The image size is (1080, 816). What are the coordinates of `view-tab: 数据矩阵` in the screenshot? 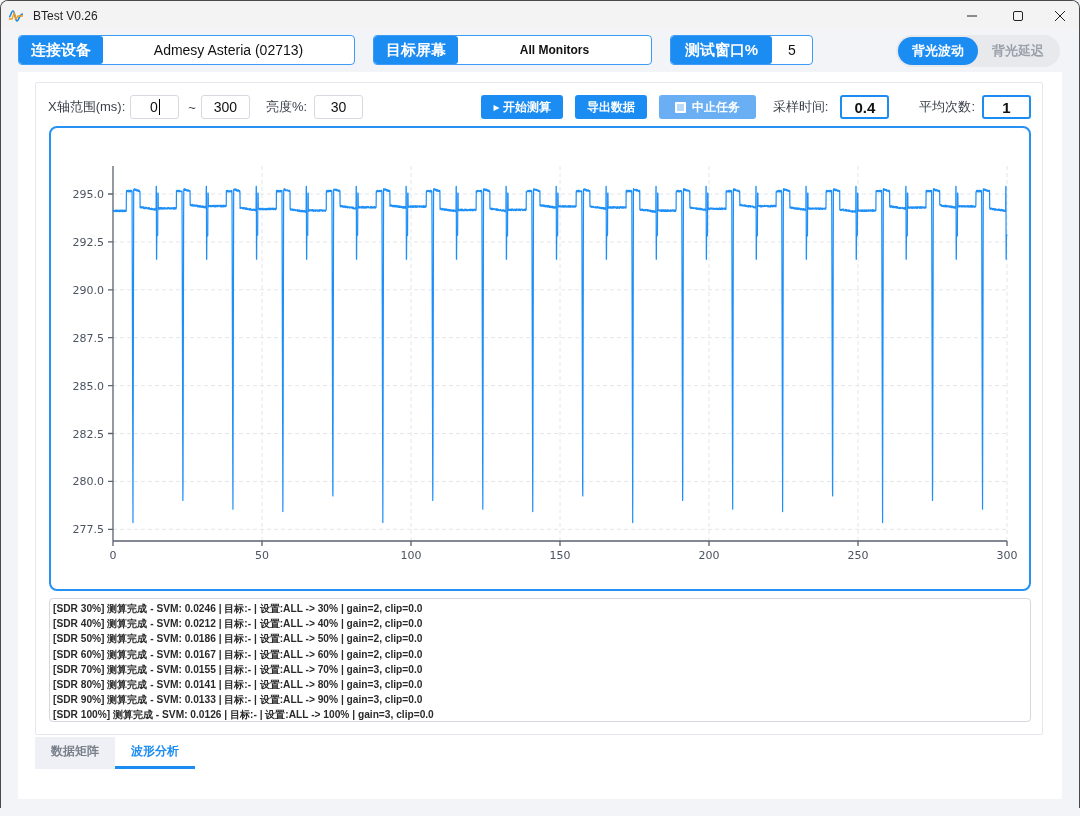 It's located at (75, 753).